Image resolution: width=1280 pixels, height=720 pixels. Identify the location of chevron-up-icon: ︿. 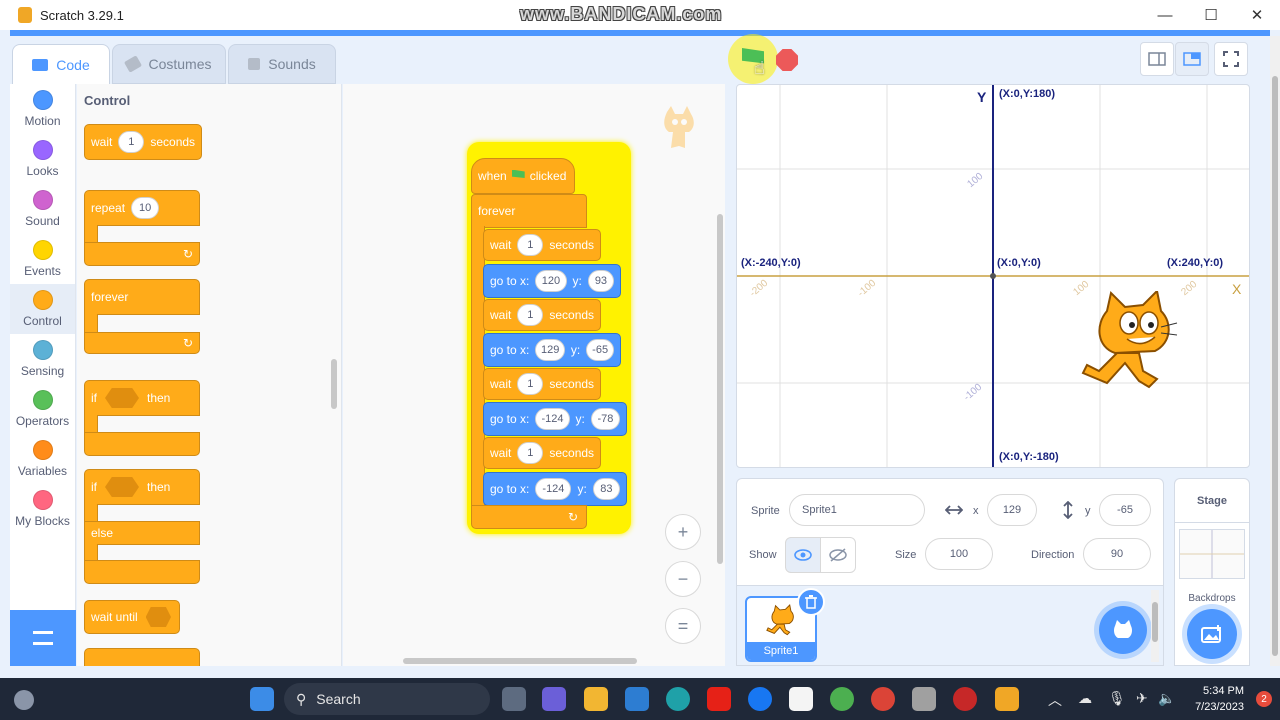
(1055, 700).